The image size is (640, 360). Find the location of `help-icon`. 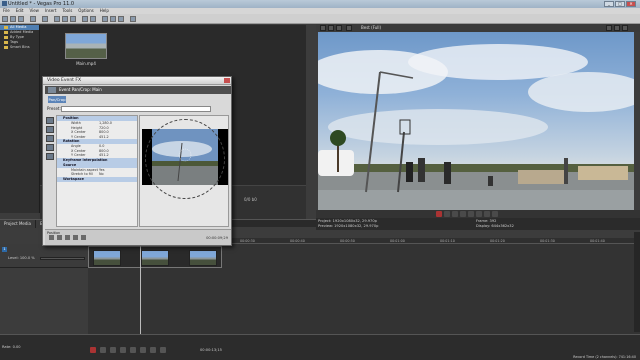

help-icon is located at coordinates (133, 19).